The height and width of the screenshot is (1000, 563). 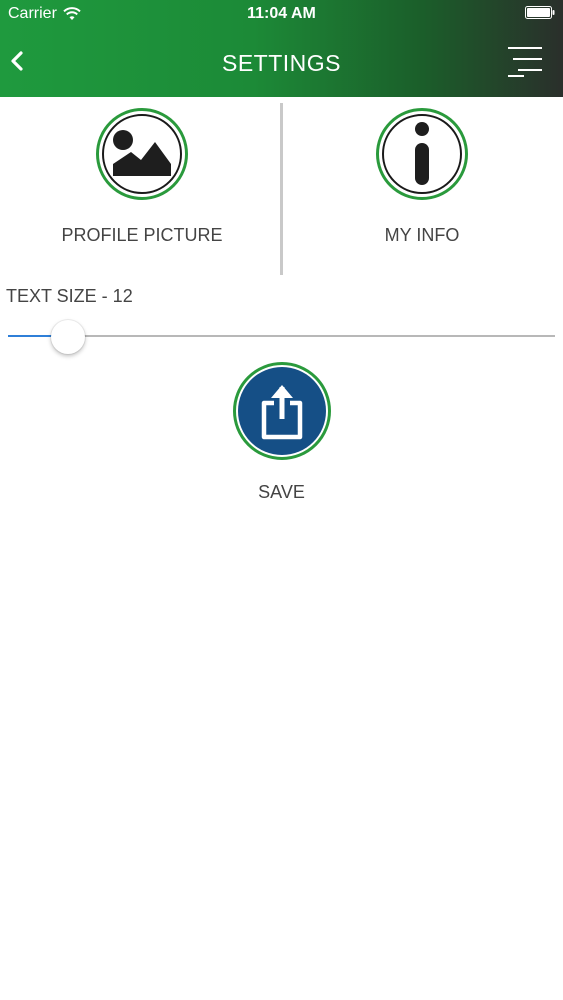 I want to click on hamburger-menu-icon, so click(x=525, y=62).